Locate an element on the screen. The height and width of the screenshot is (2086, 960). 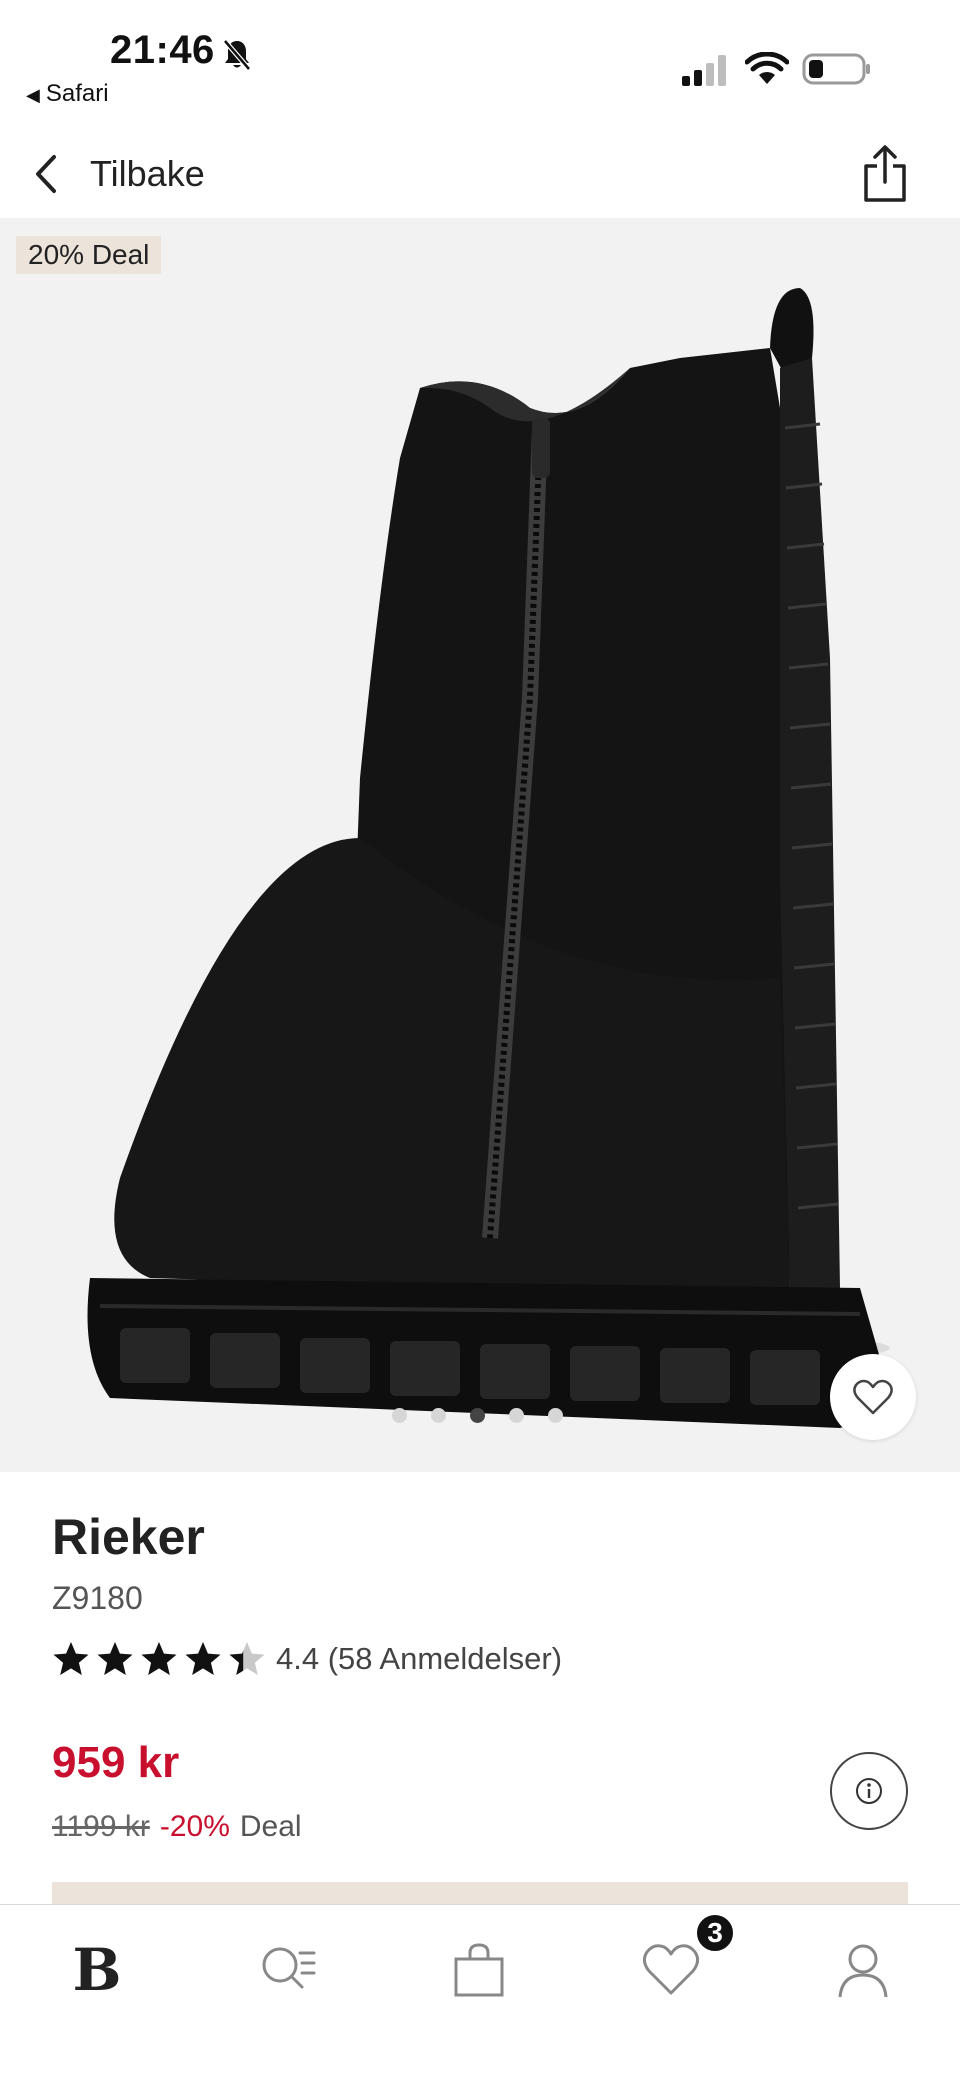
chevron-left-icon is located at coordinates (46, 174).